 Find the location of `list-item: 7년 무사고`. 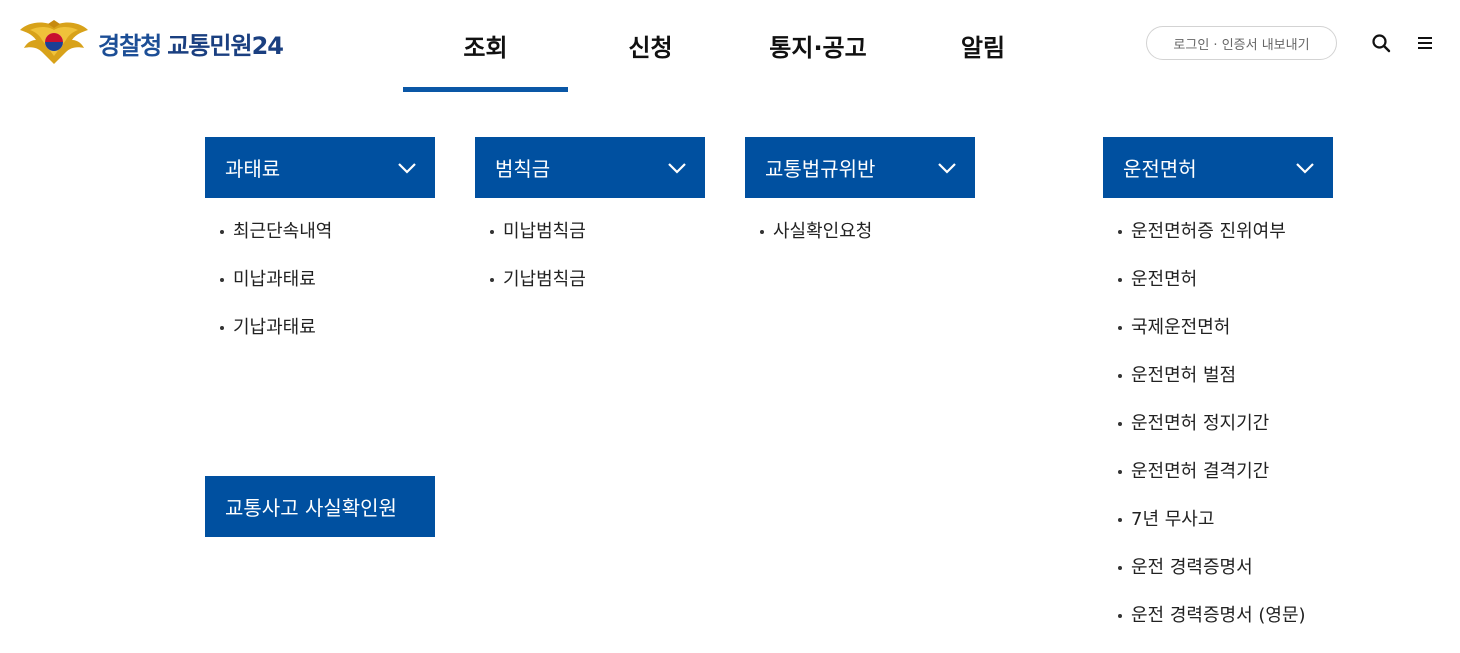

list-item: 7년 무사고 is located at coordinates (1204, 520).